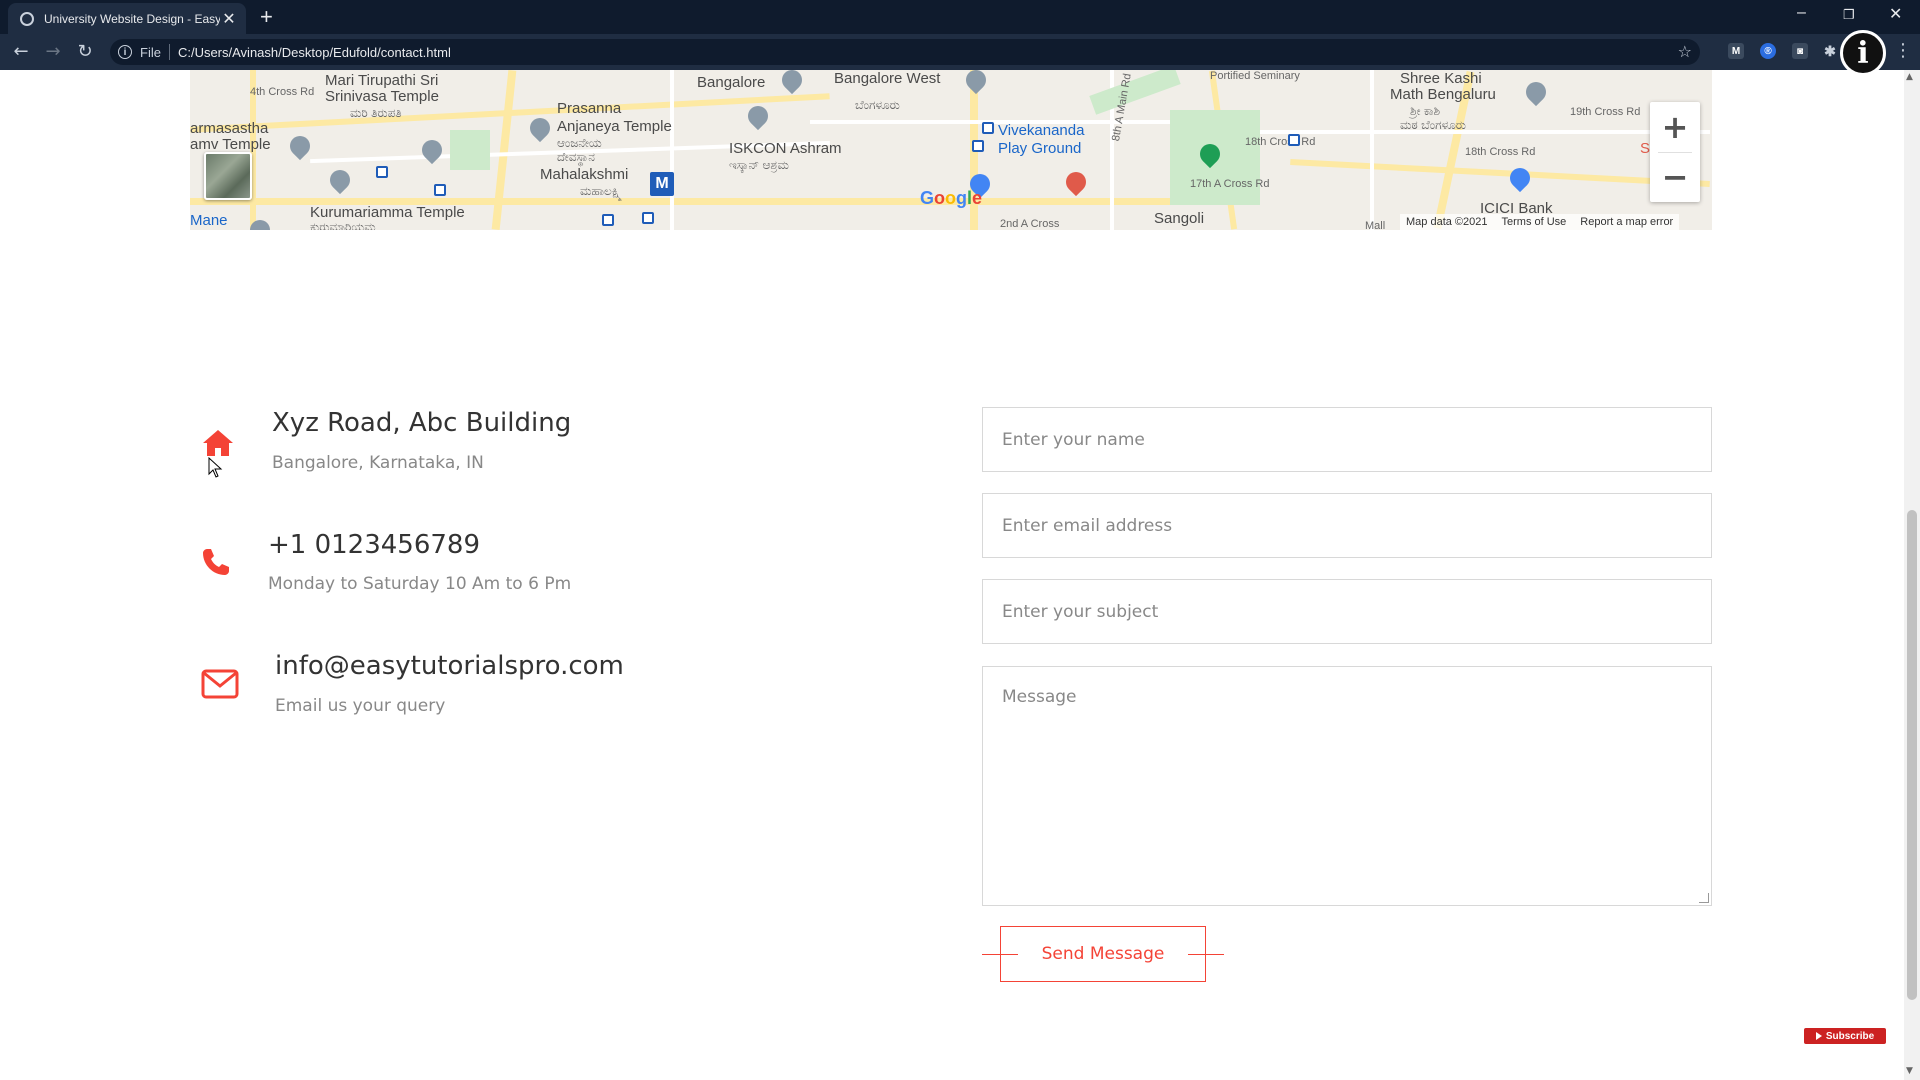 The height and width of the screenshot is (1080, 1920). What do you see at coordinates (1685, 51) in the screenshot?
I see `bookmark-star-icon: ☆` at bounding box center [1685, 51].